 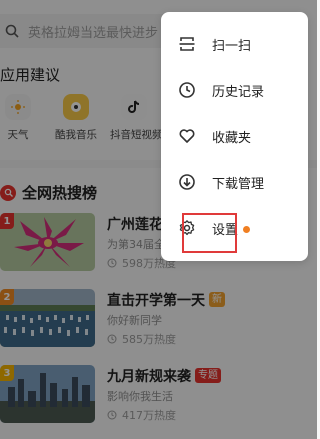 I want to click on menu-item-favorites: 收藏夹, so click(x=234, y=136).